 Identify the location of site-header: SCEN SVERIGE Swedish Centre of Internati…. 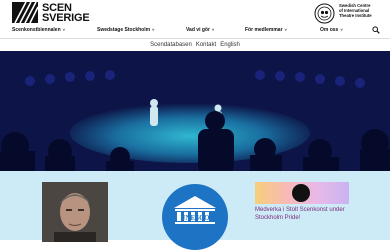
(195, 17).